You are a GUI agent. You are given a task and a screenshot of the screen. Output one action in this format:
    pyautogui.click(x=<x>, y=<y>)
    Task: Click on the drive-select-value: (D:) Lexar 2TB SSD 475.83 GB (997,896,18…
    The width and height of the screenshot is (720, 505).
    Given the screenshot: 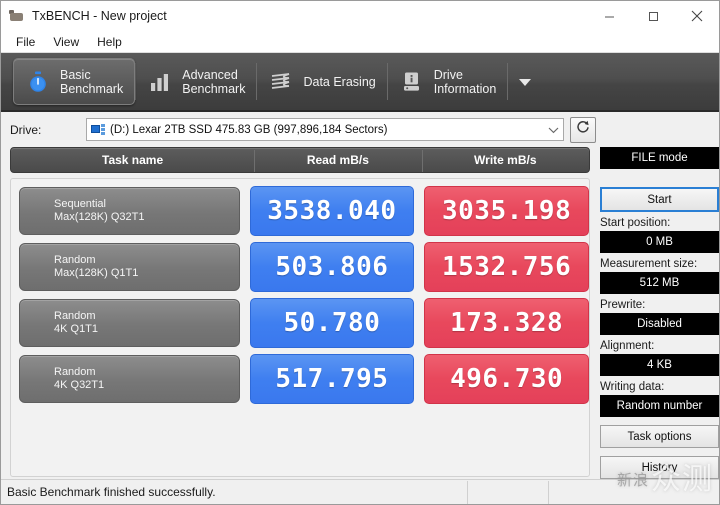 What is the action you would take?
    pyautogui.click(x=249, y=129)
    